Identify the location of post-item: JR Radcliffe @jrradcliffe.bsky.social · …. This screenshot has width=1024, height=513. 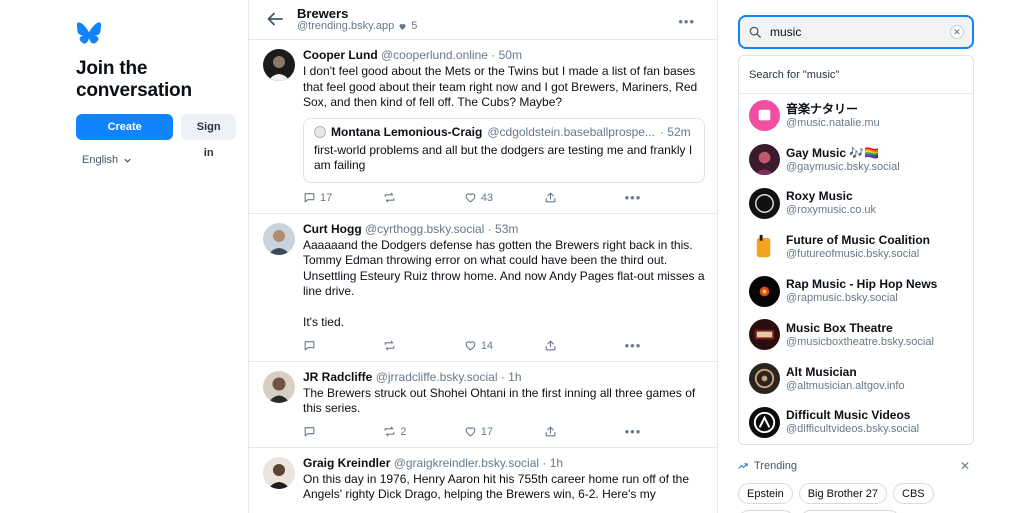
(483, 405).